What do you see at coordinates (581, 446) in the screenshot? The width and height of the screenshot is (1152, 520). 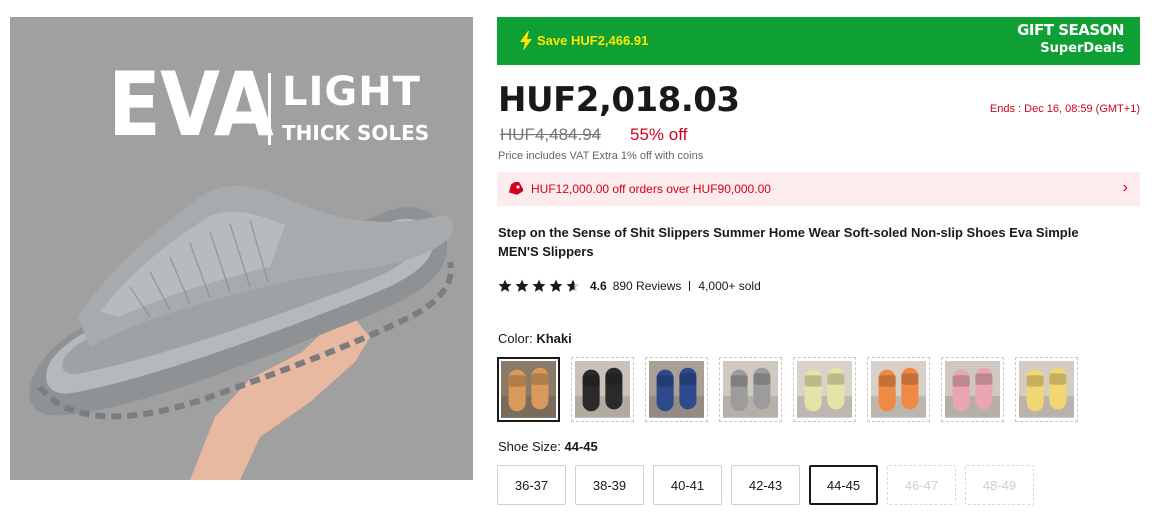 I see `size-selected-value: 44-45` at bounding box center [581, 446].